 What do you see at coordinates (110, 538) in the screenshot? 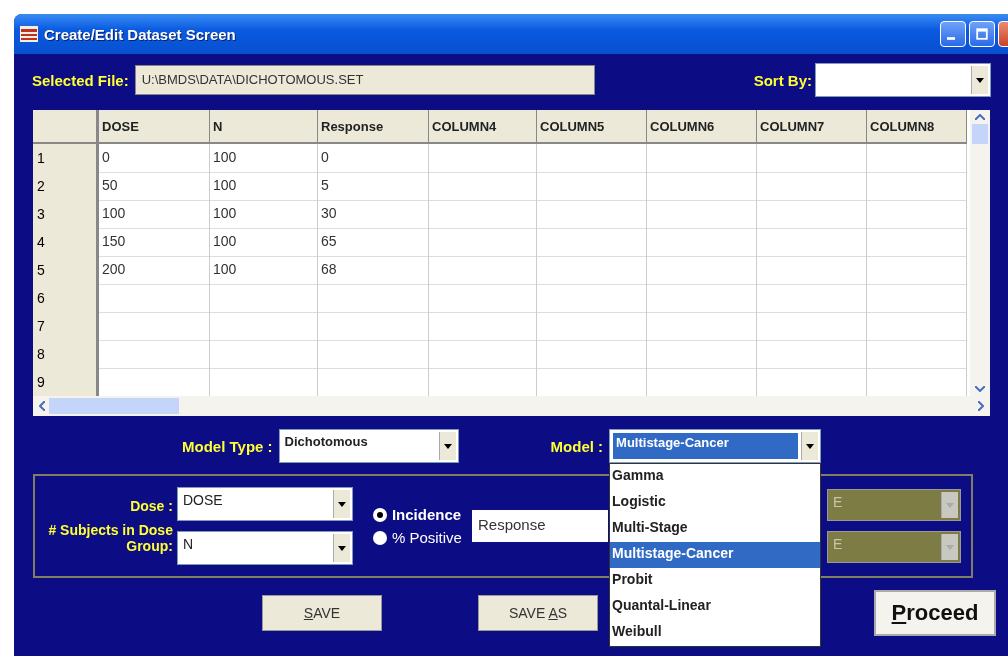
I see `subjects-label: # Subjects in Dose Group:` at bounding box center [110, 538].